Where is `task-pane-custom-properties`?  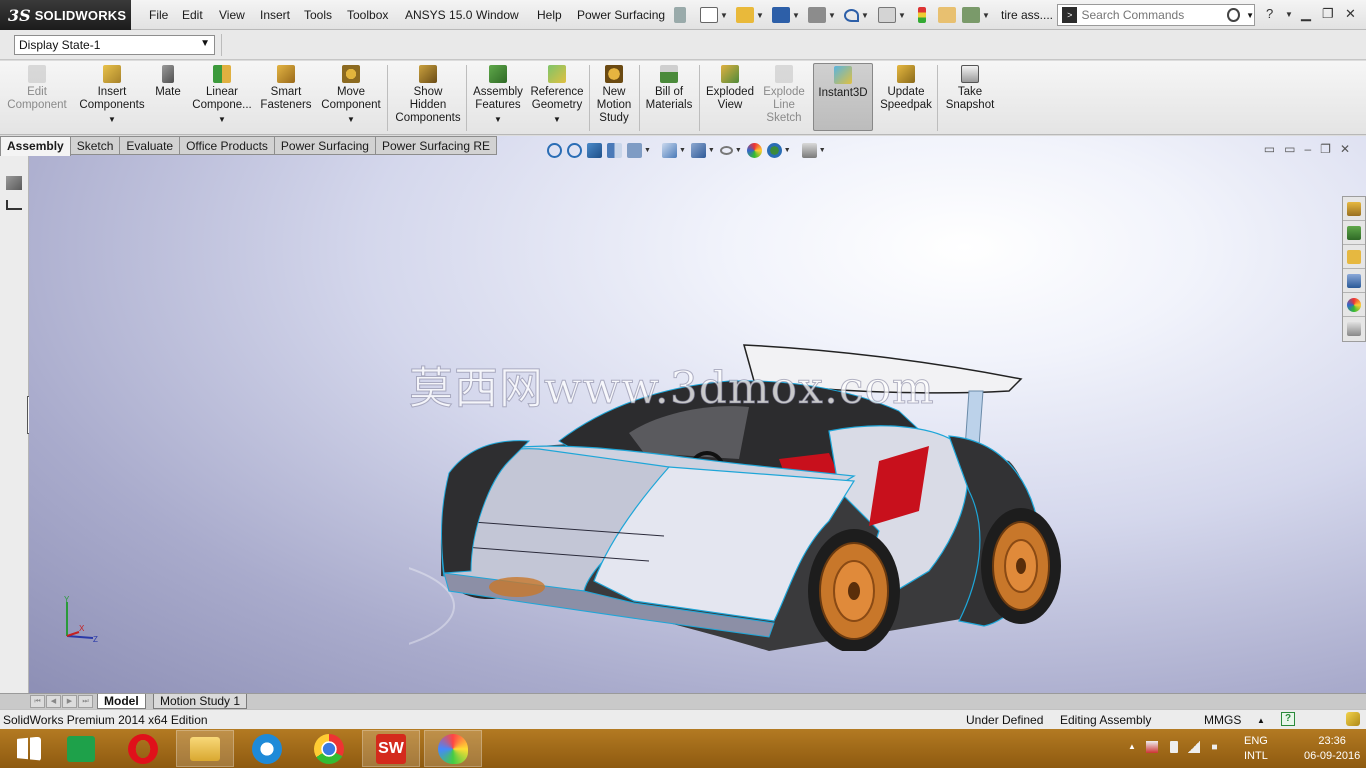 task-pane-custom-properties is located at coordinates (1354, 329).